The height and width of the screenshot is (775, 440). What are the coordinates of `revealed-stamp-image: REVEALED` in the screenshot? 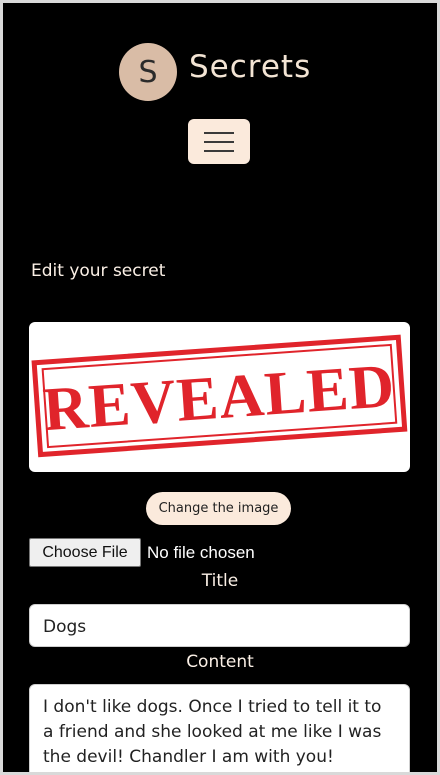 It's located at (219, 396).